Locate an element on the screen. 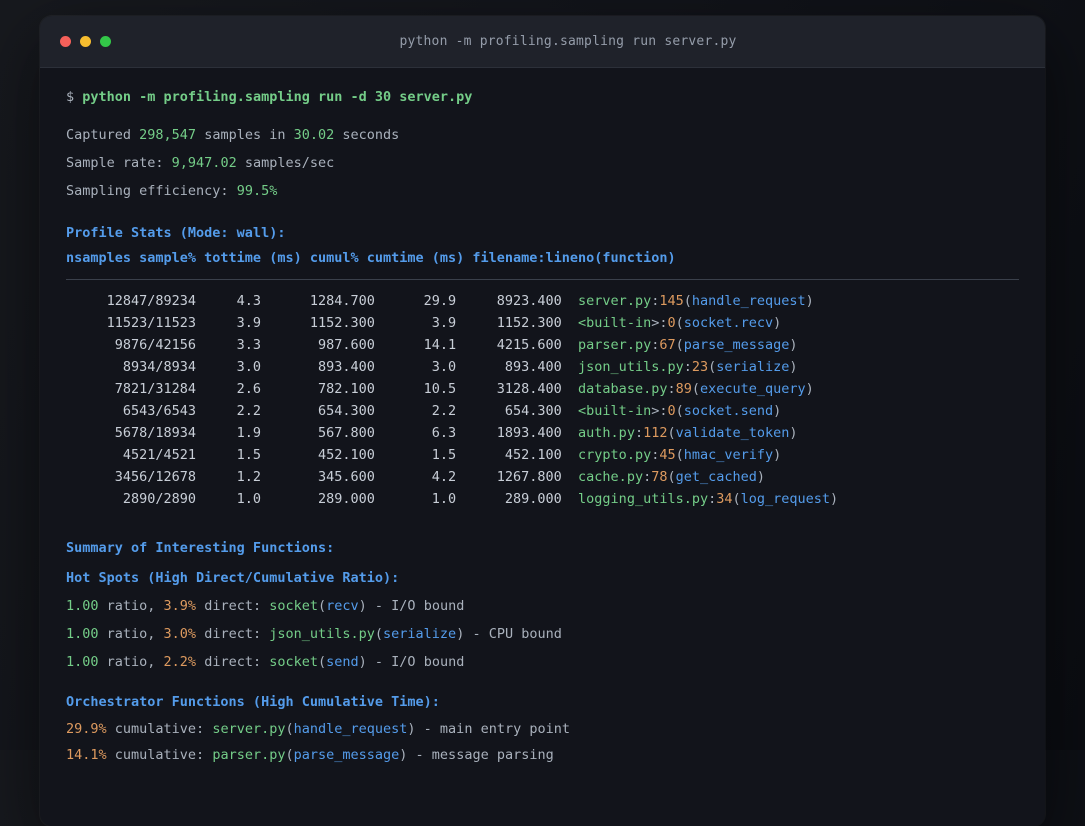 The height and width of the screenshot is (826, 1085). table-row-6-seg: 5678/18934 1.9 567.800 6.3 1893.400 is located at coordinates (322, 433).